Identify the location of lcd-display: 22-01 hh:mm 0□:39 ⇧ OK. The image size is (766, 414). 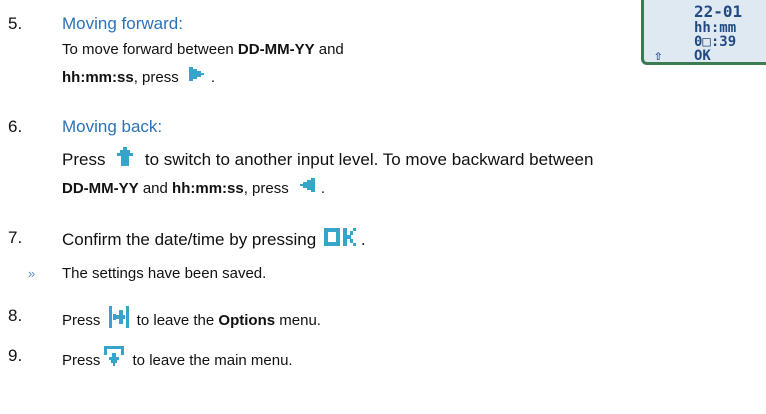
(703, 32).